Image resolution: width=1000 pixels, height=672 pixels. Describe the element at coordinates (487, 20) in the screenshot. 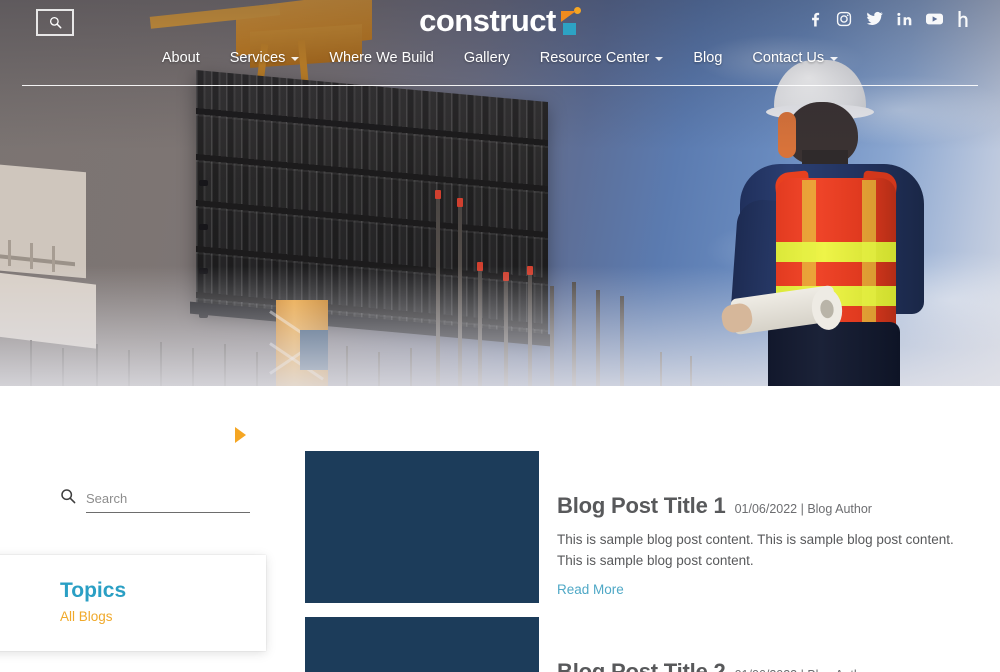

I see `logo-wordmark: construct` at that location.